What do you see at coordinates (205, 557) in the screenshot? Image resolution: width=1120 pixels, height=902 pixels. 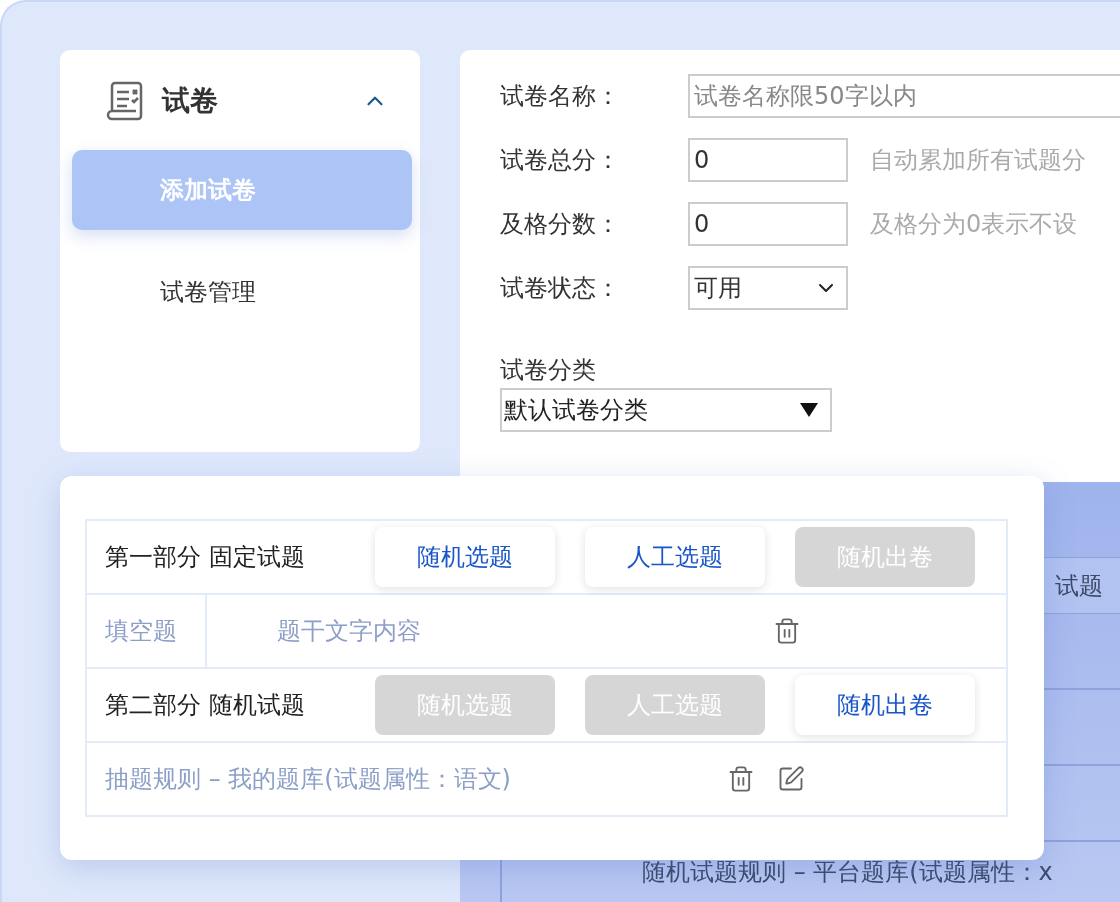 I see `section-title: 第一部分 固定试题` at bounding box center [205, 557].